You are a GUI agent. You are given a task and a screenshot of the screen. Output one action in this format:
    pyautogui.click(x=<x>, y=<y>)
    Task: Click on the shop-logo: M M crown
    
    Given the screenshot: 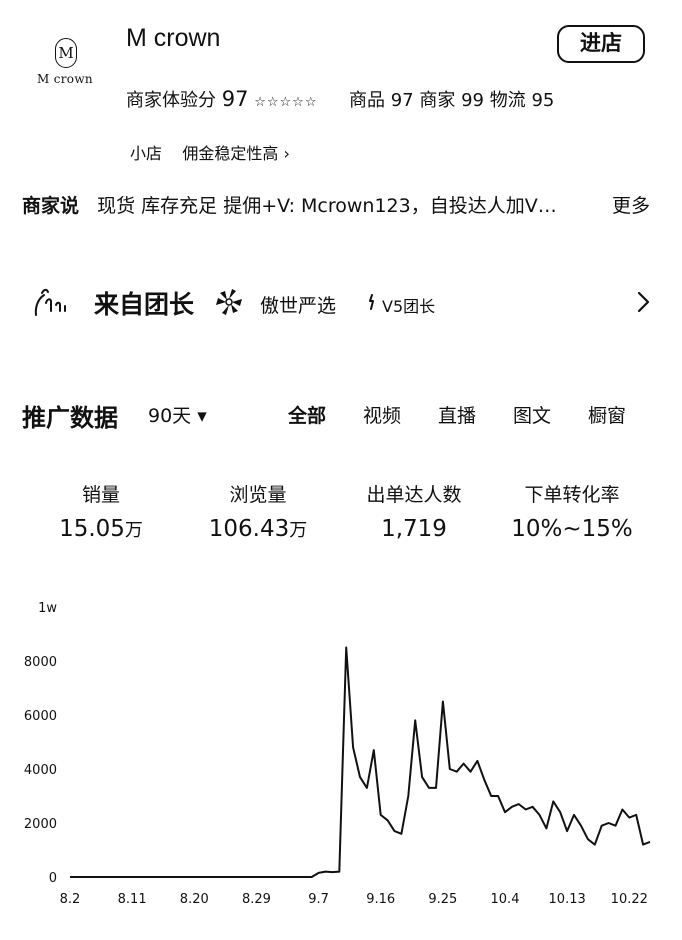 What is the action you would take?
    pyautogui.click(x=65, y=65)
    